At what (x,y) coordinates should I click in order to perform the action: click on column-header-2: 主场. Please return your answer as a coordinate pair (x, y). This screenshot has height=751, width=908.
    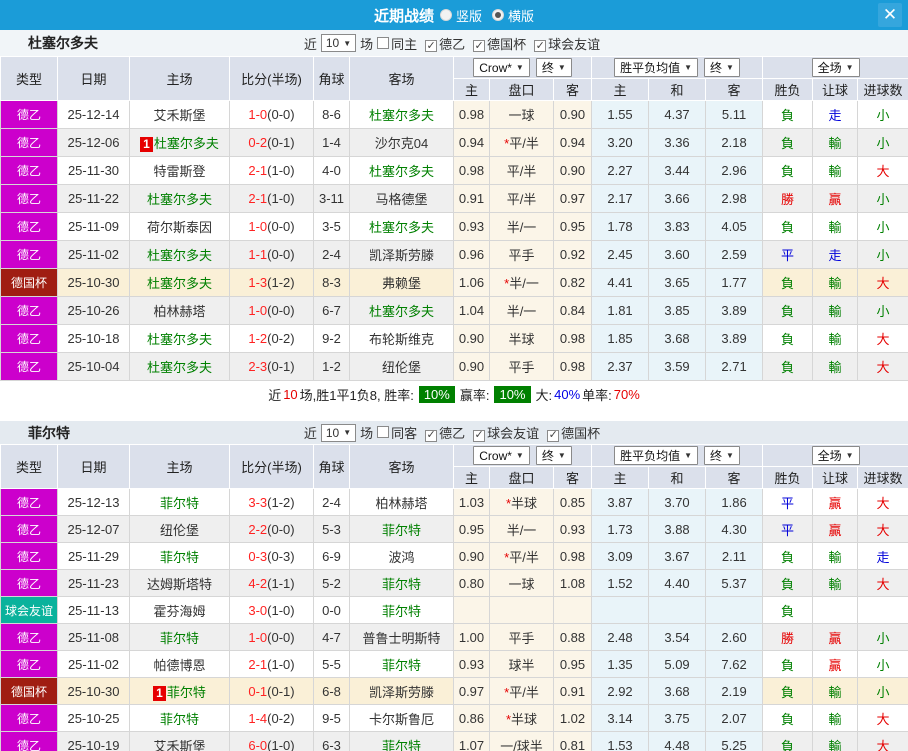
    Looking at the image, I should click on (179, 466).